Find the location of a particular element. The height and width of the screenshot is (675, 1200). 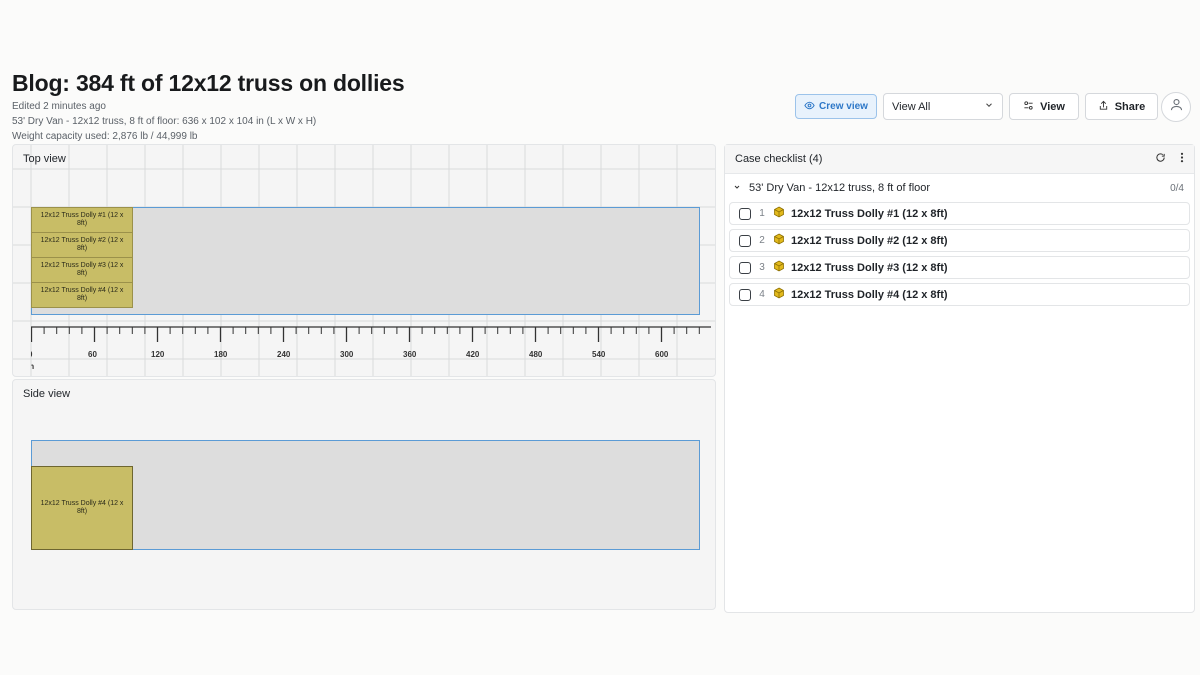

list-item: 4 12x12 Truss Dolly #4 (12 x 8ft) is located at coordinates (959, 294).